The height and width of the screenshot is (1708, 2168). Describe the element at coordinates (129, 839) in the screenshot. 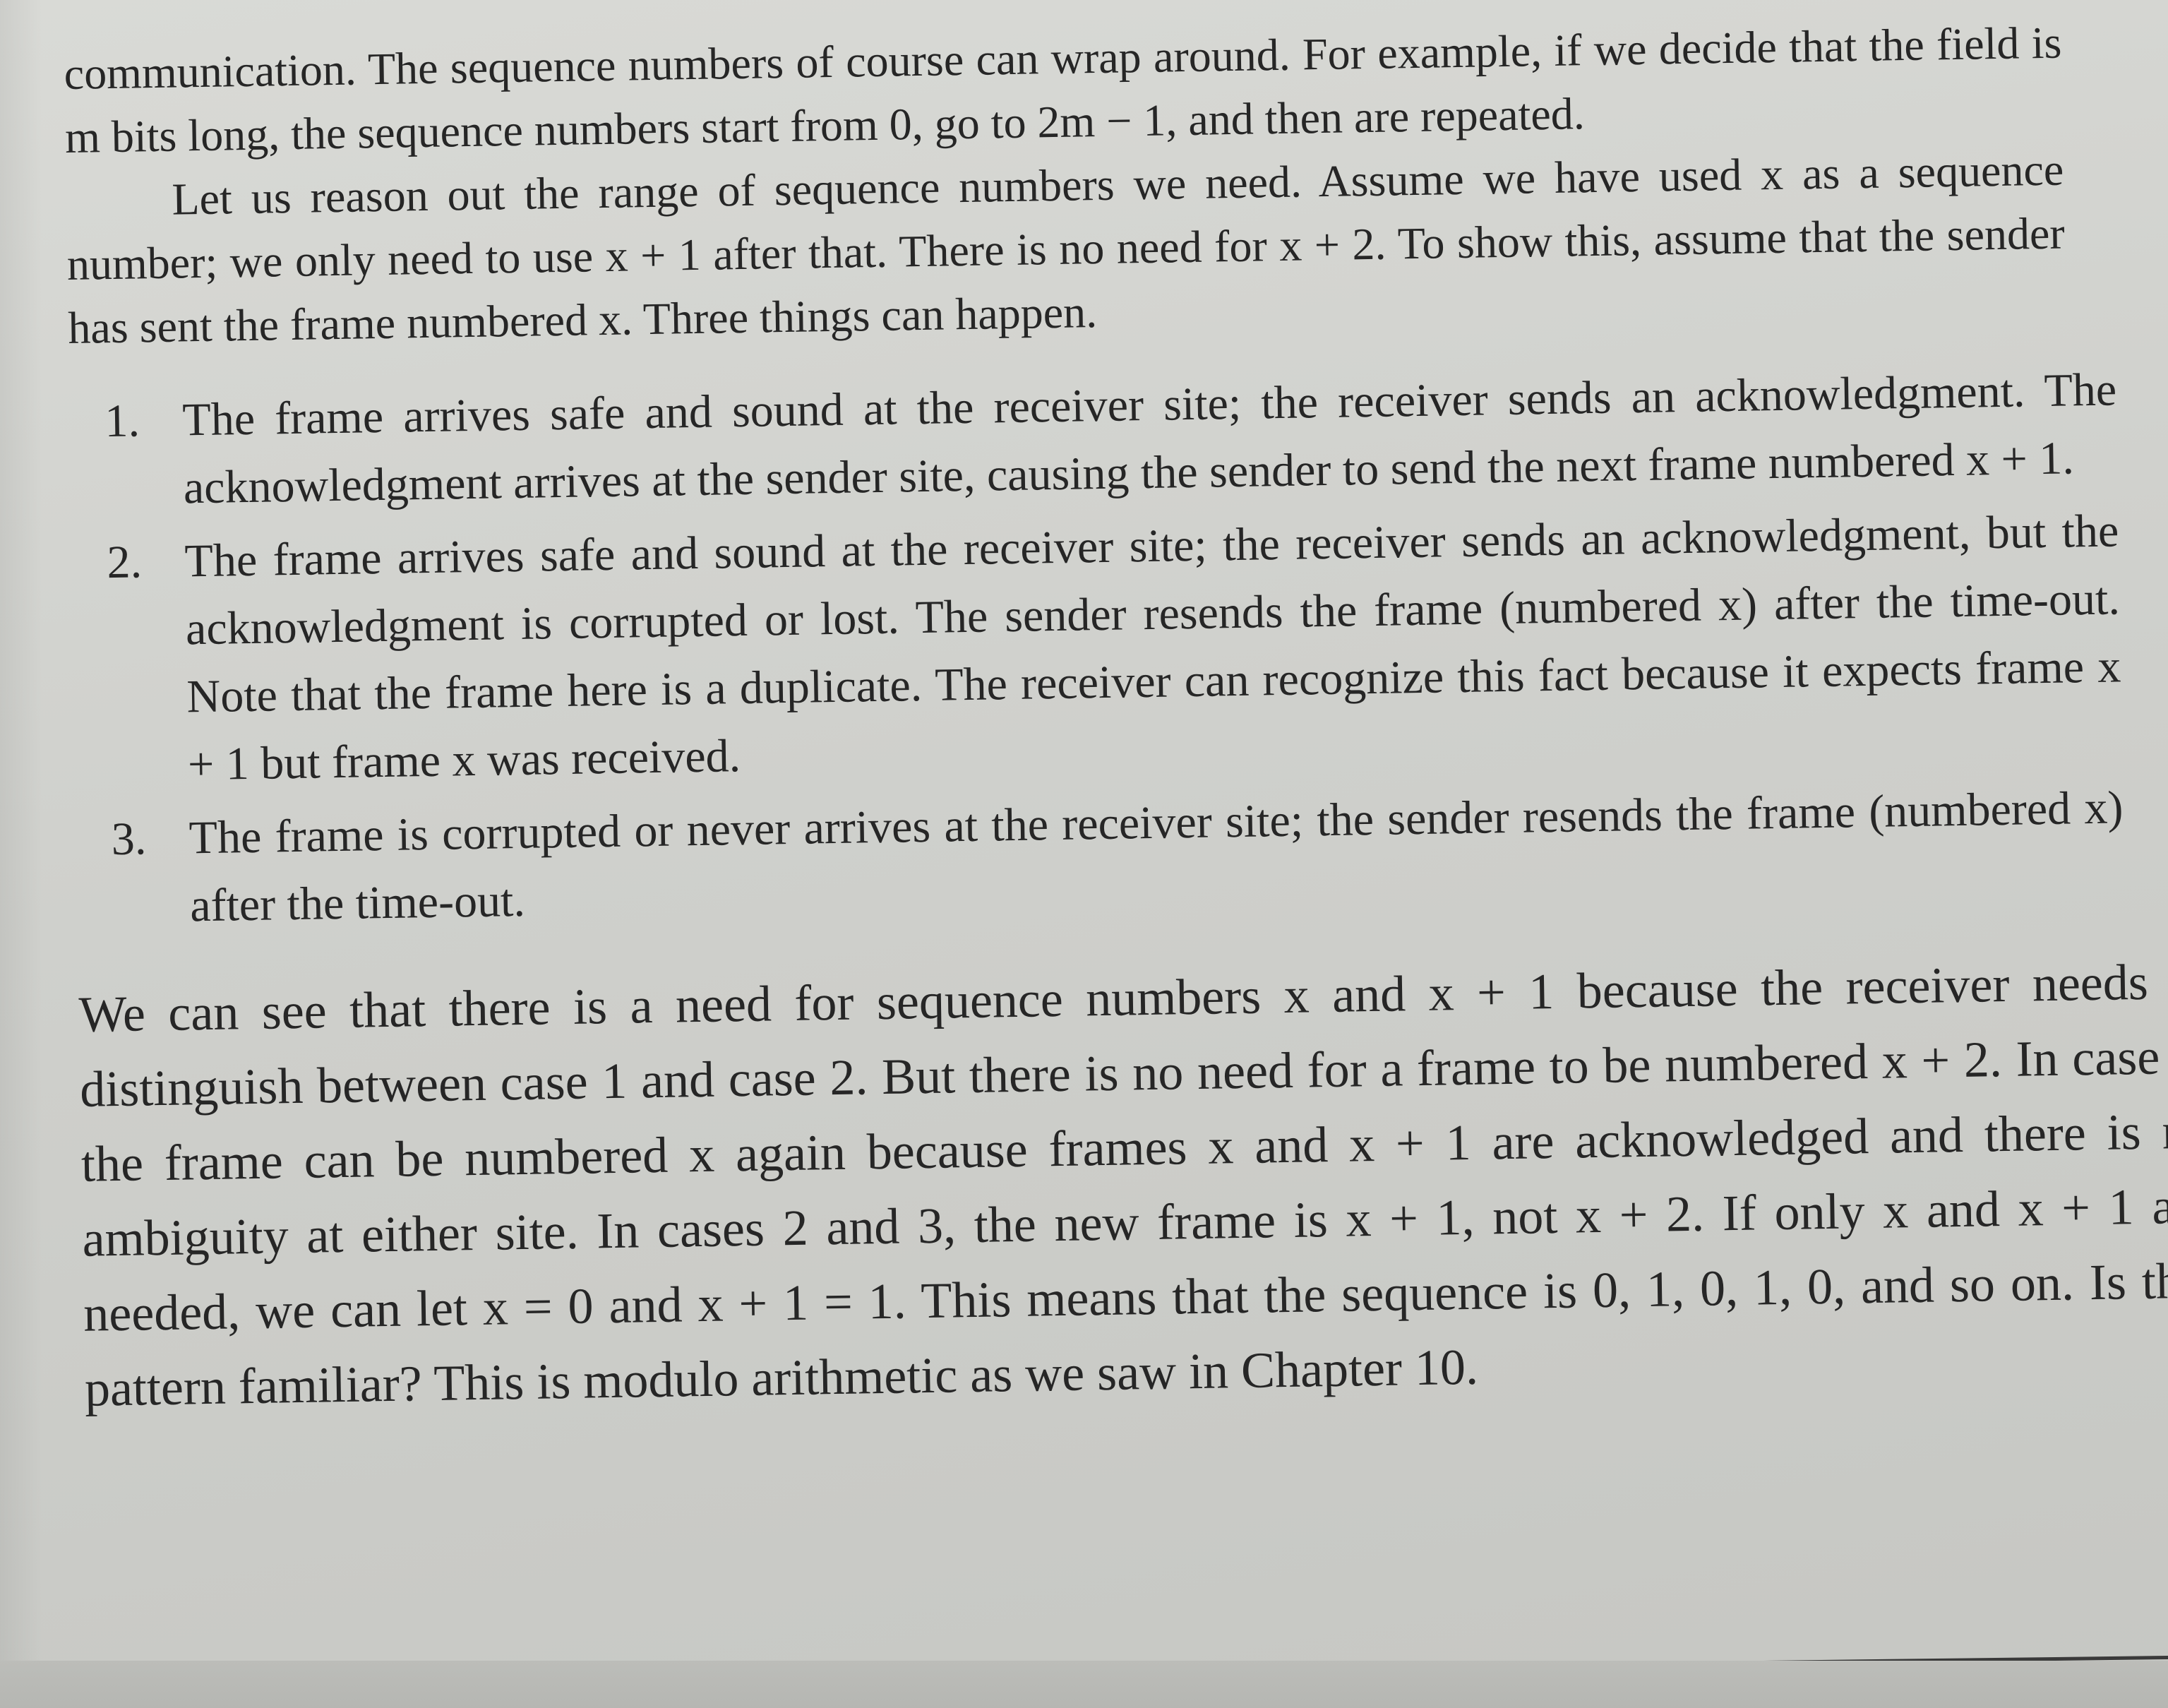

I see `case-number: 3.` at that location.